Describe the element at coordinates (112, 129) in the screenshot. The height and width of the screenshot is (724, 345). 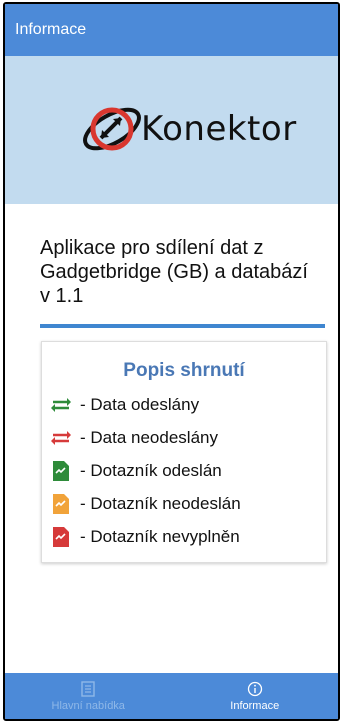
I see `orbit-sync-icon` at that location.